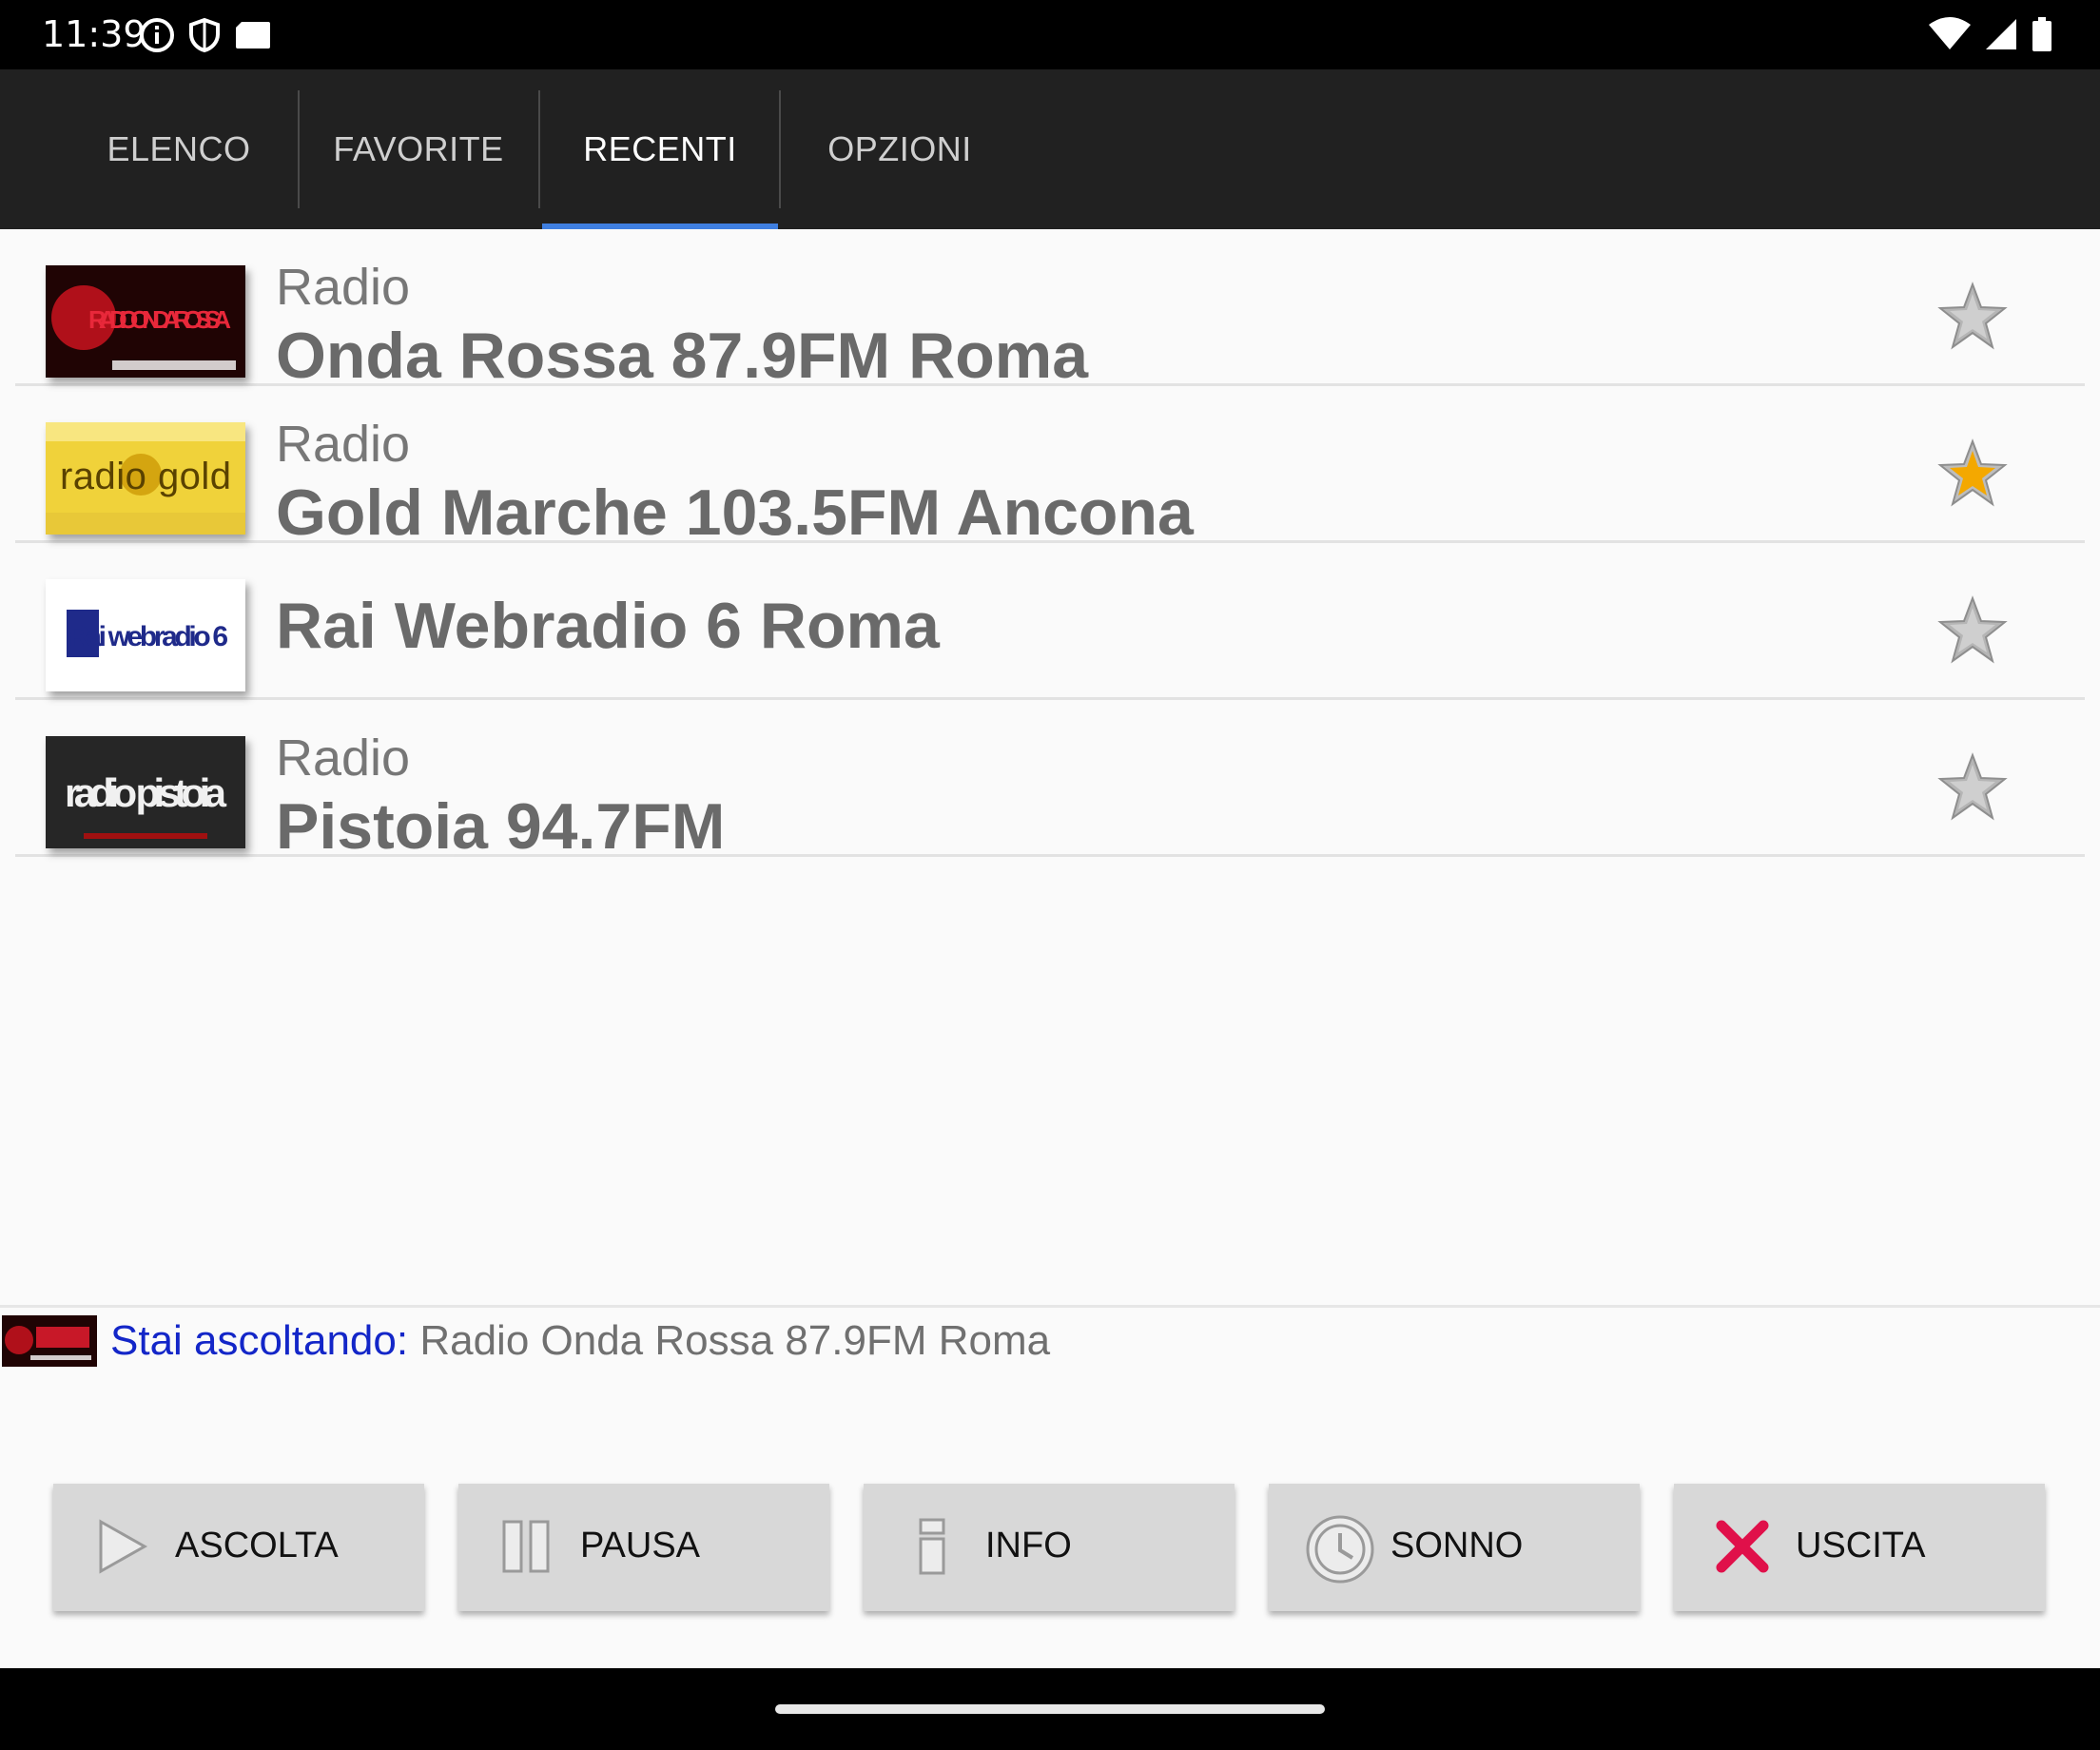 The image size is (2100, 1750). I want to click on pausa-button: PAUSA, so click(643, 1547).